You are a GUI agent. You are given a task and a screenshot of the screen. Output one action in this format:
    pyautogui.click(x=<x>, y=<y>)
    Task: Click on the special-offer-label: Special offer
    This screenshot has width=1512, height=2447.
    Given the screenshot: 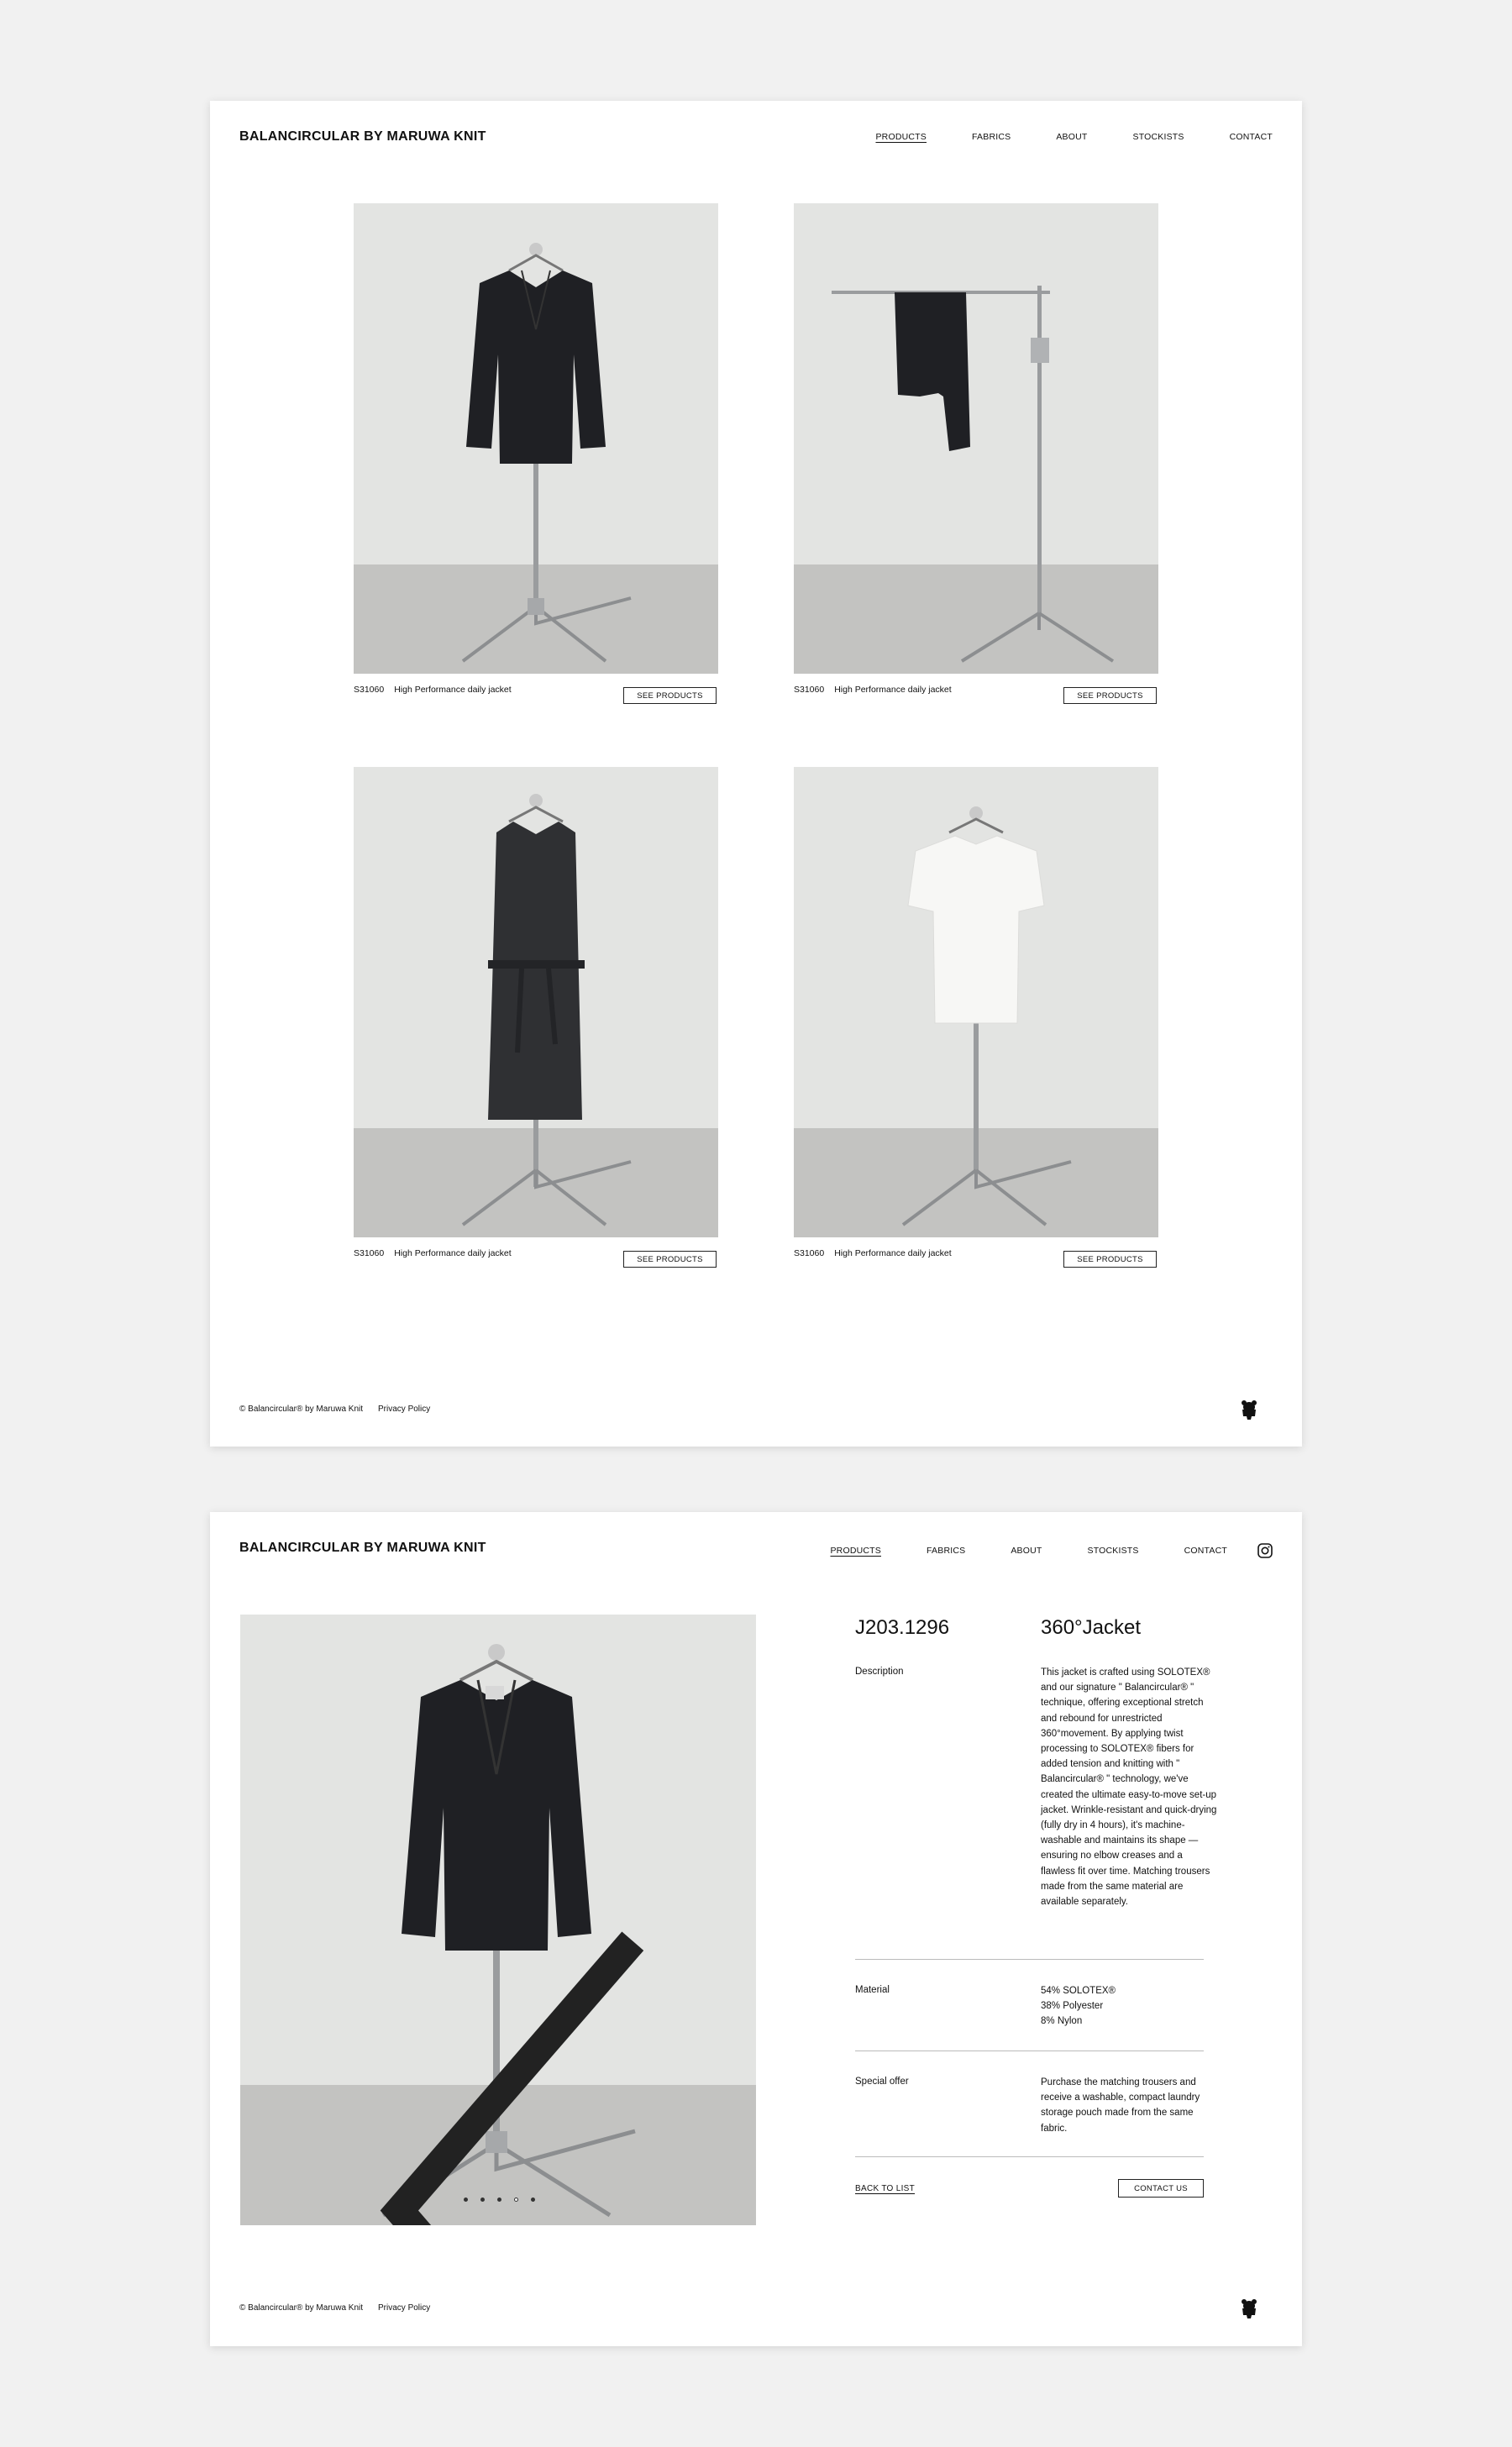 What is the action you would take?
    pyautogui.click(x=882, y=2082)
    